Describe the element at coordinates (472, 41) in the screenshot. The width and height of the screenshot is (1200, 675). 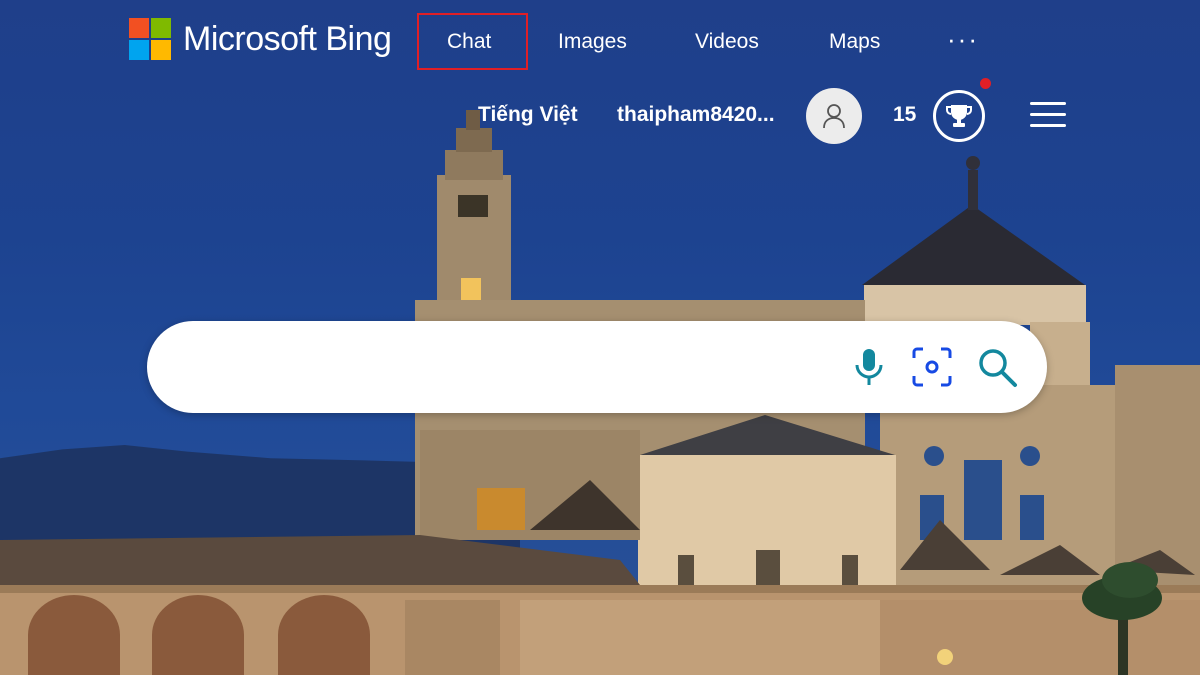
I see `nav-chat-highlight` at that location.